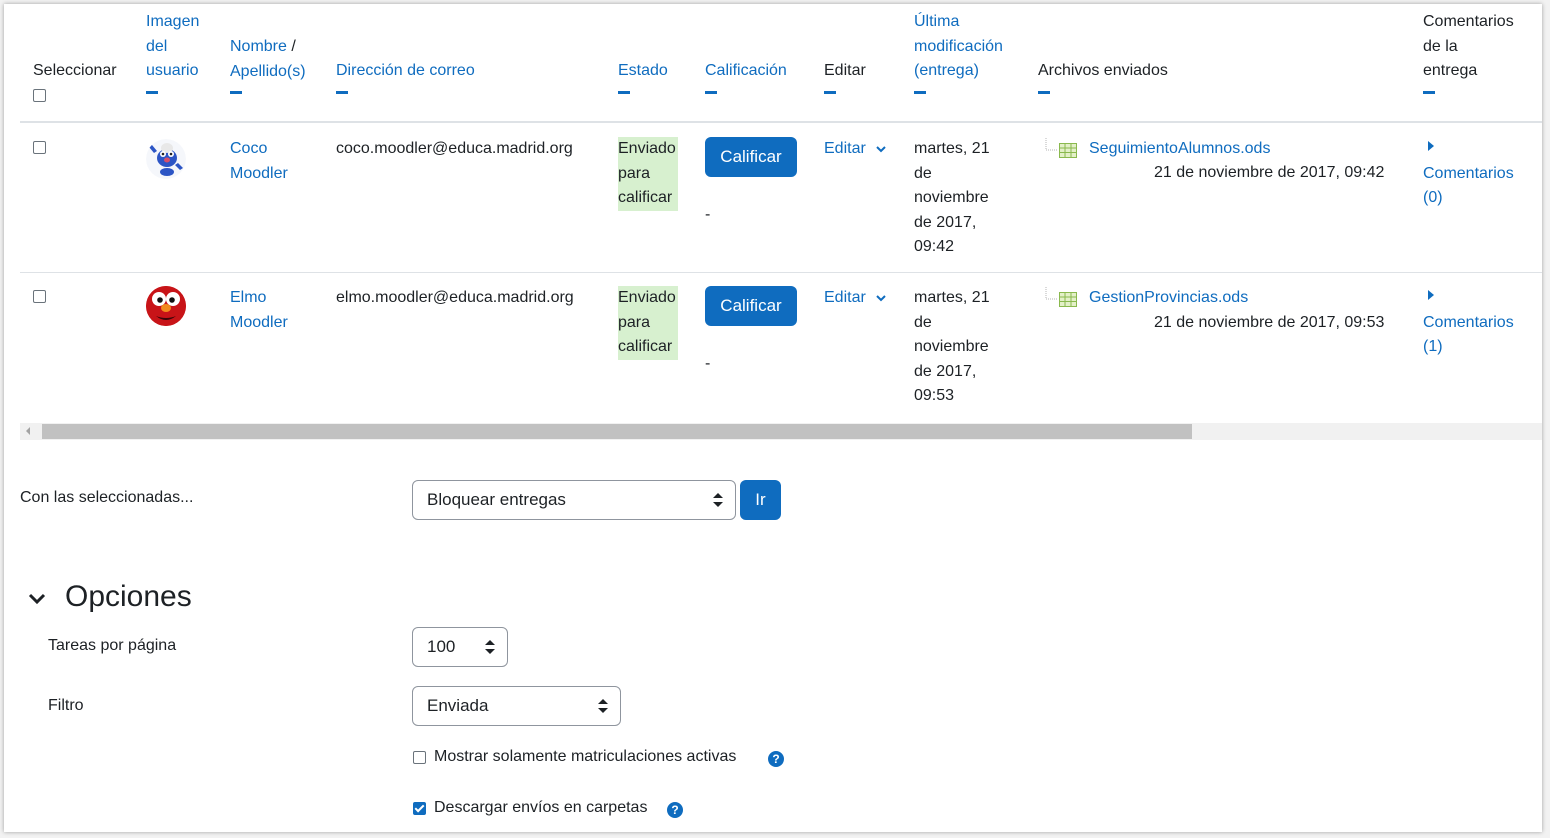 The width and height of the screenshot is (1550, 838). Describe the element at coordinates (923, 322) in the screenshot. I see `last-modified-line: de` at that location.